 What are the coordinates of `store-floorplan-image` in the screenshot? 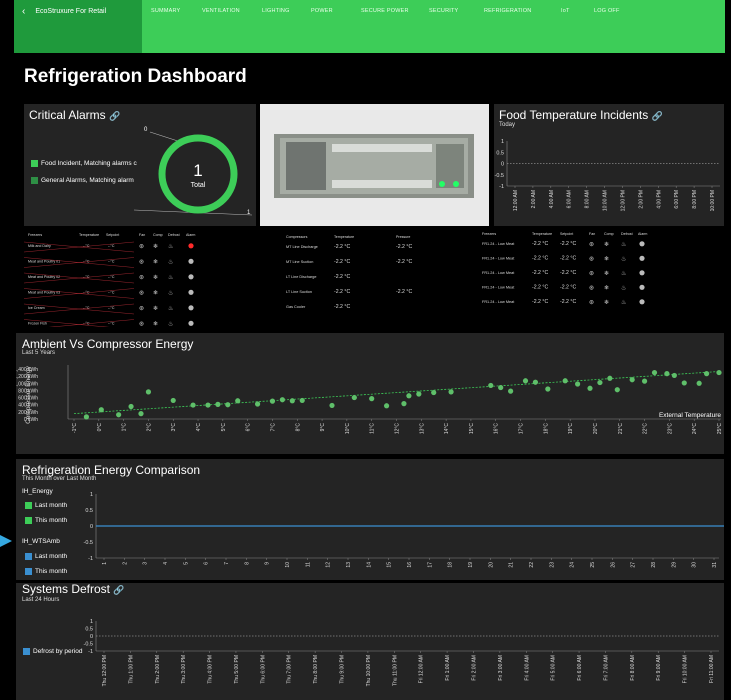 It's located at (374, 165).